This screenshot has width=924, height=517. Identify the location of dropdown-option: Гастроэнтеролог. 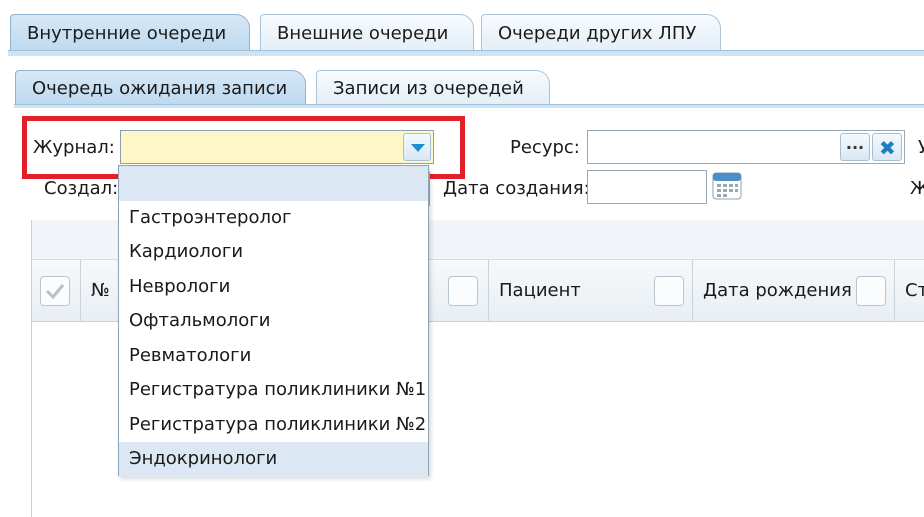
(273, 218).